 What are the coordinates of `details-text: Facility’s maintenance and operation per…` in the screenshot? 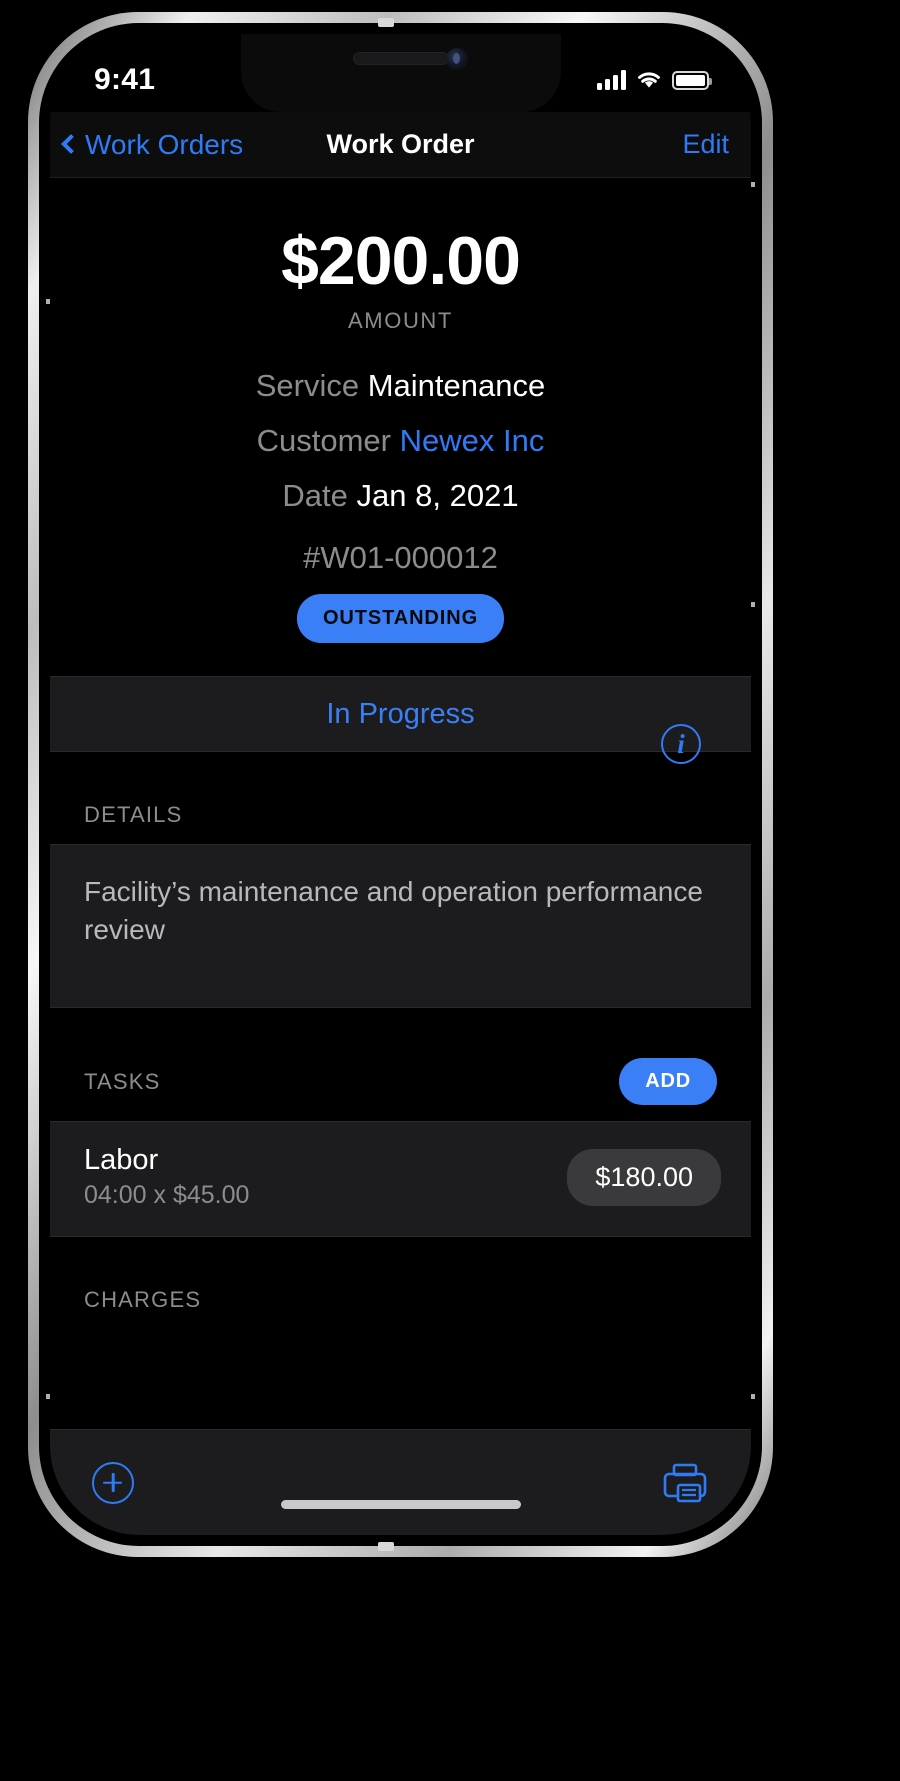 It's located at (393, 911).